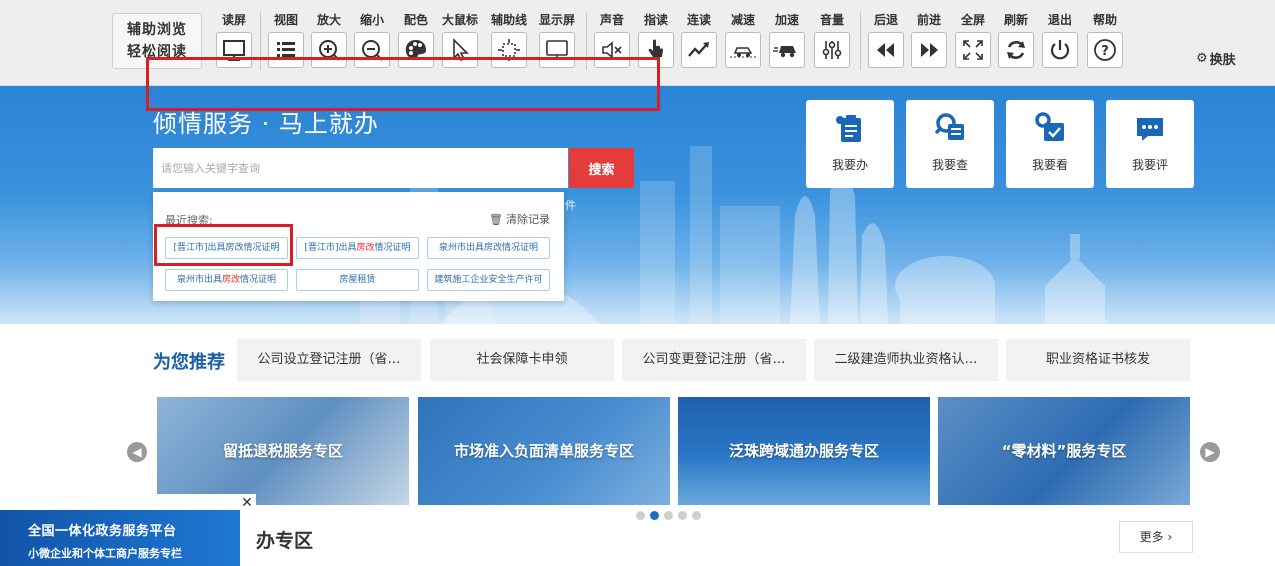 Image resolution: width=1275 pixels, height=566 pixels. I want to click on tool-label: 连读, so click(698, 20).